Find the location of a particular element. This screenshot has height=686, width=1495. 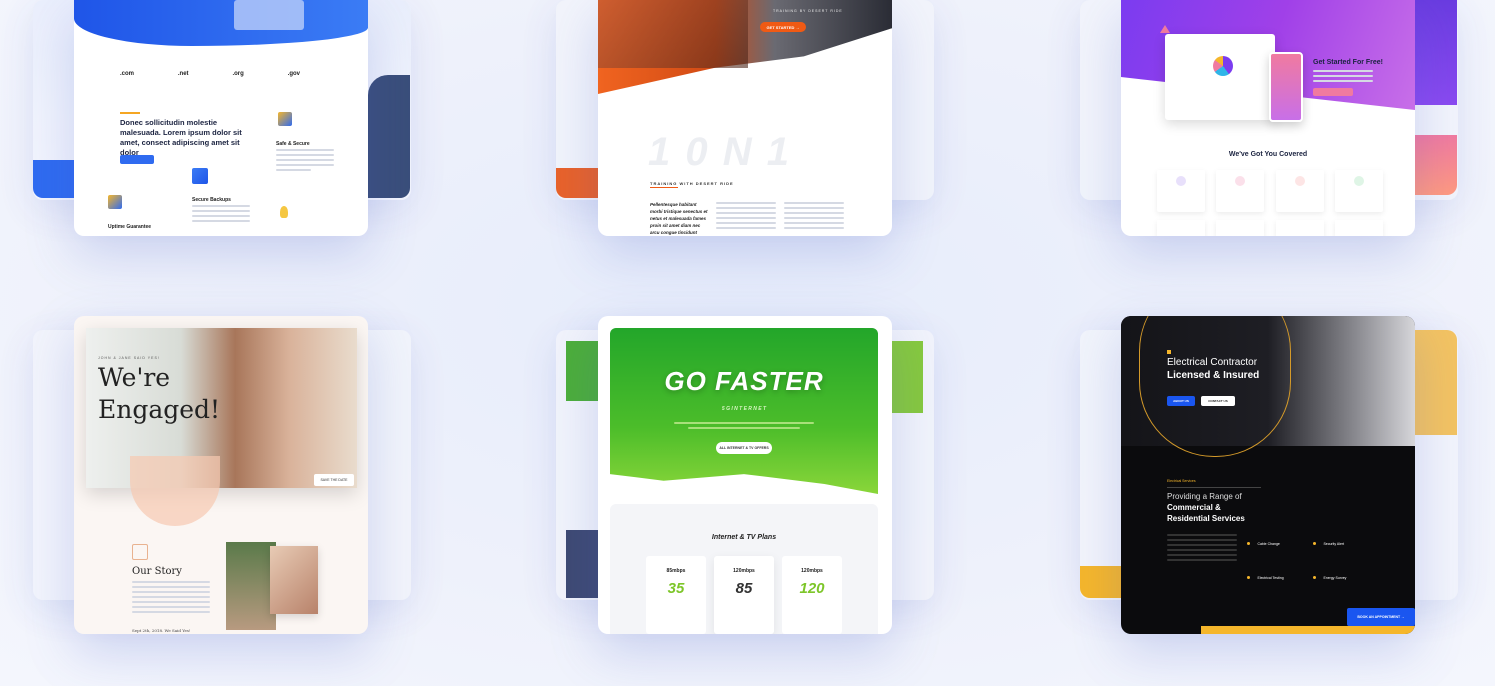

backup-icon is located at coordinates (200, 176).